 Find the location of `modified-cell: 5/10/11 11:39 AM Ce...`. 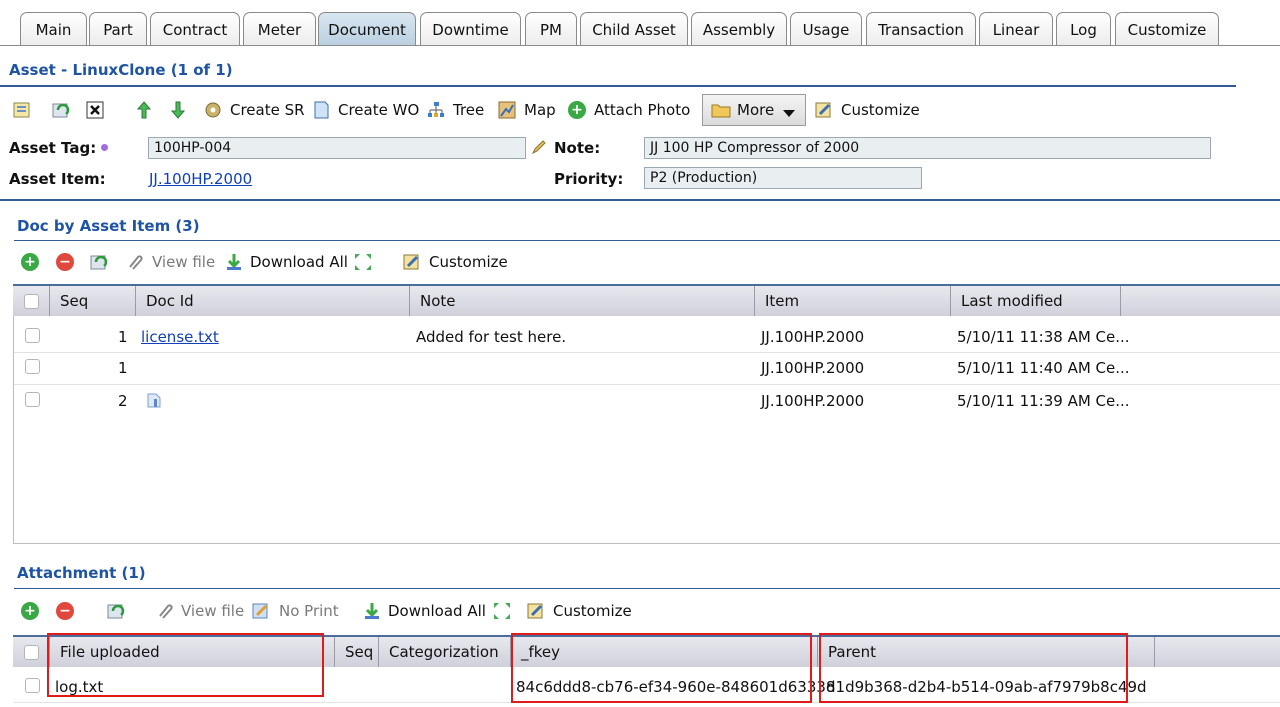

modified-cell: 5/10/11 11:39 AM Ce... is located at coordinates (1043, 401).